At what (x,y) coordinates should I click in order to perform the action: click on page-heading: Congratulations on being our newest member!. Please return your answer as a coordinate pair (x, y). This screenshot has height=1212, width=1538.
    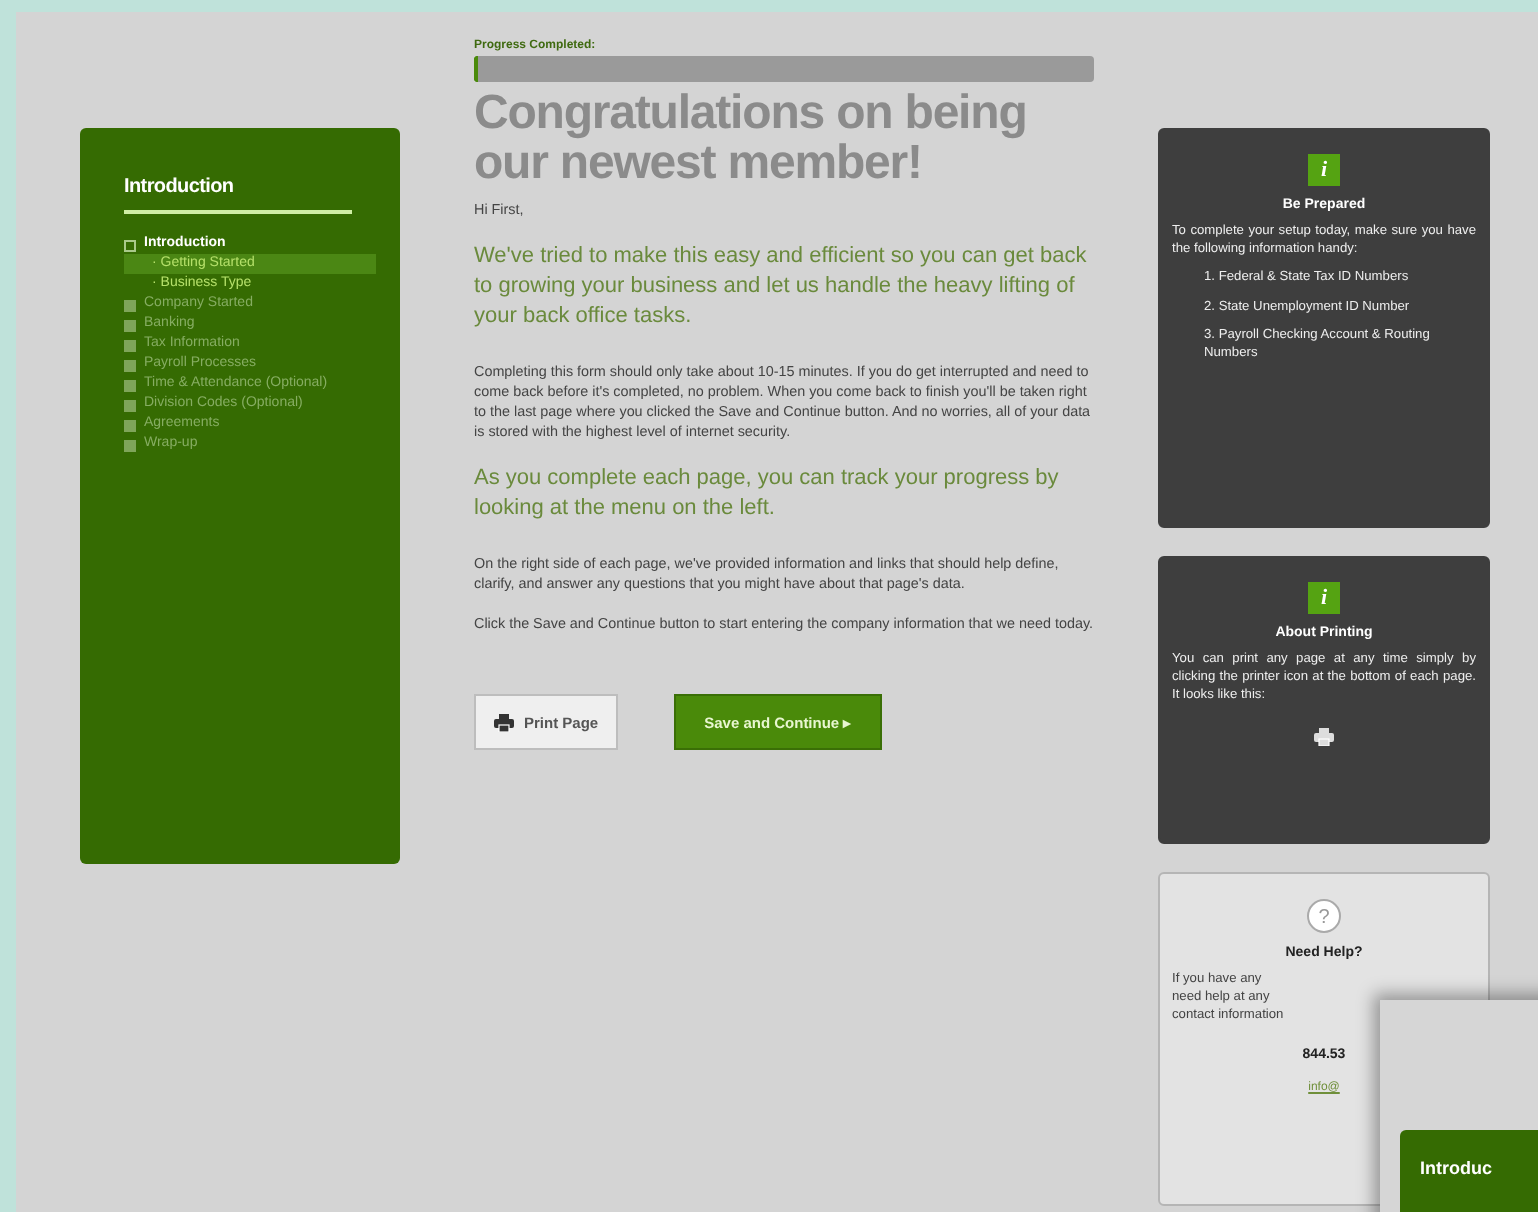
    Looking at the image, I should click on (751, 138).